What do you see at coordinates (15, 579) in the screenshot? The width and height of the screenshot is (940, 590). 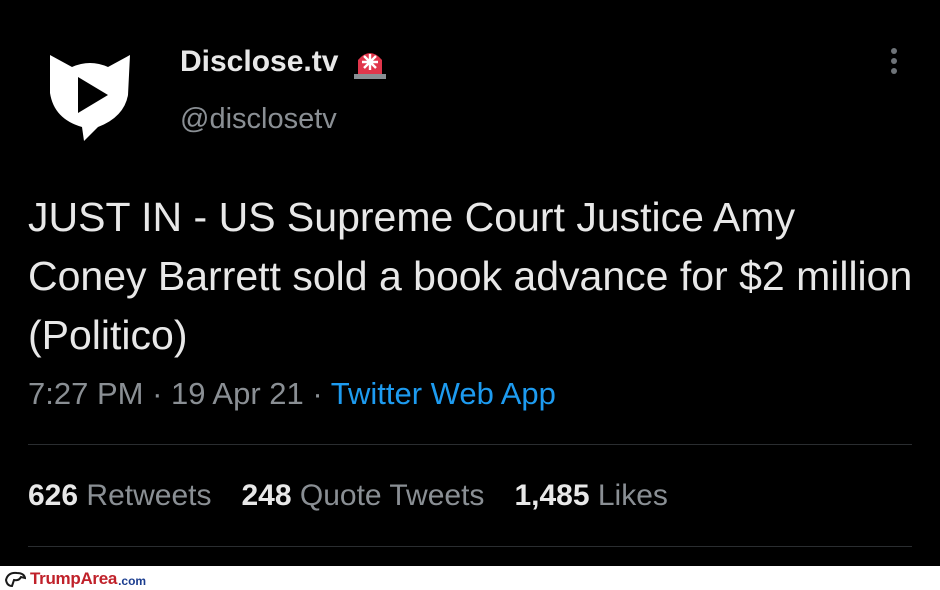 I see `hair-icon` at bounding box center [15, 579].